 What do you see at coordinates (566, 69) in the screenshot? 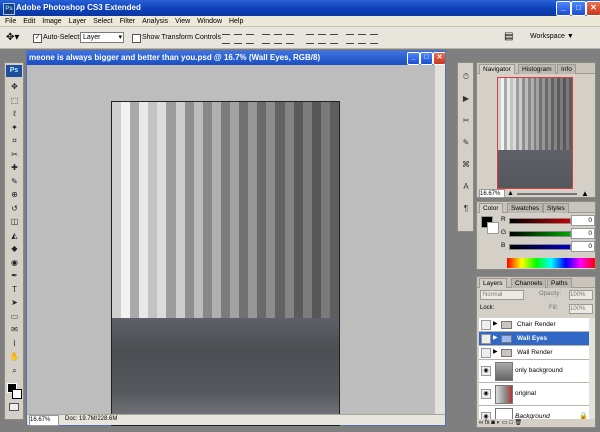
I see `tab-info: Info` at bounding box center [566, 69].